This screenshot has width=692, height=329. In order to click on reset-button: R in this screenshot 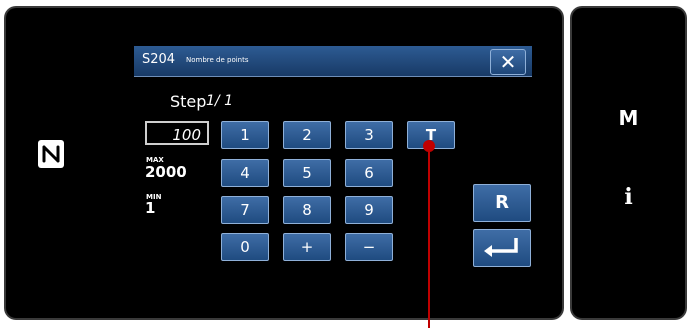, I will do `click(502, 203)`.